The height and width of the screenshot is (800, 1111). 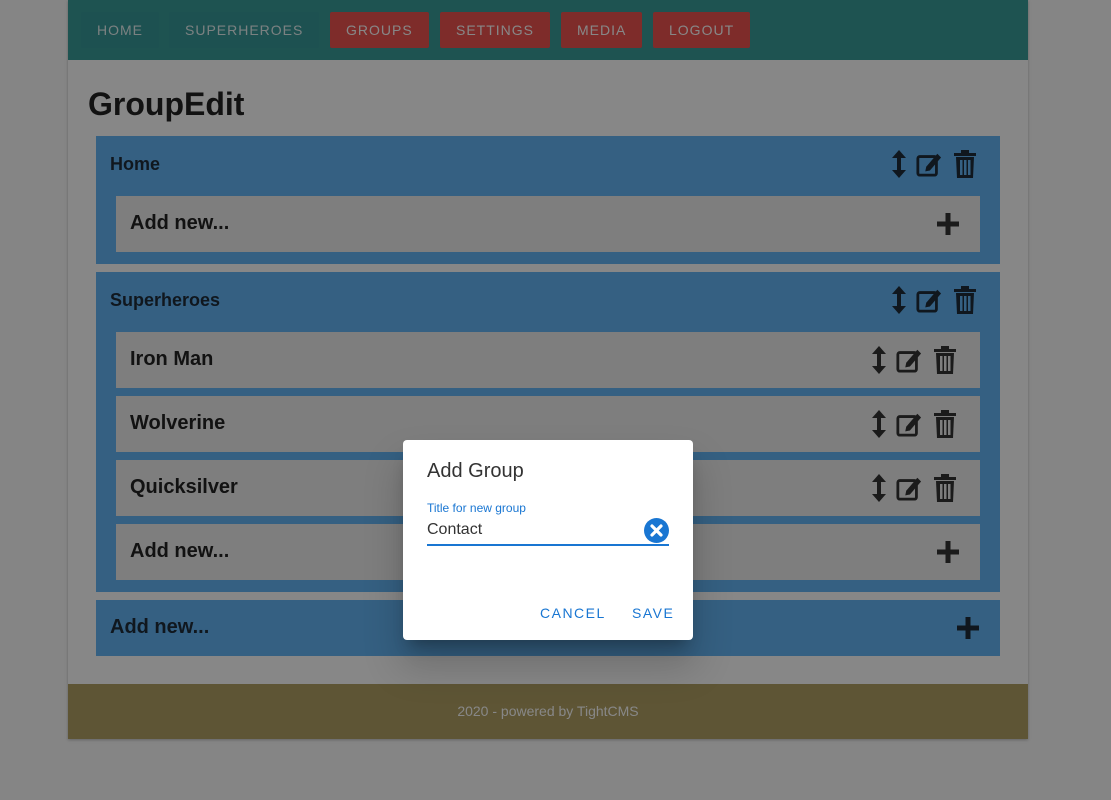 I want to click on save-button: SAVE, so click(x=653, y=613).